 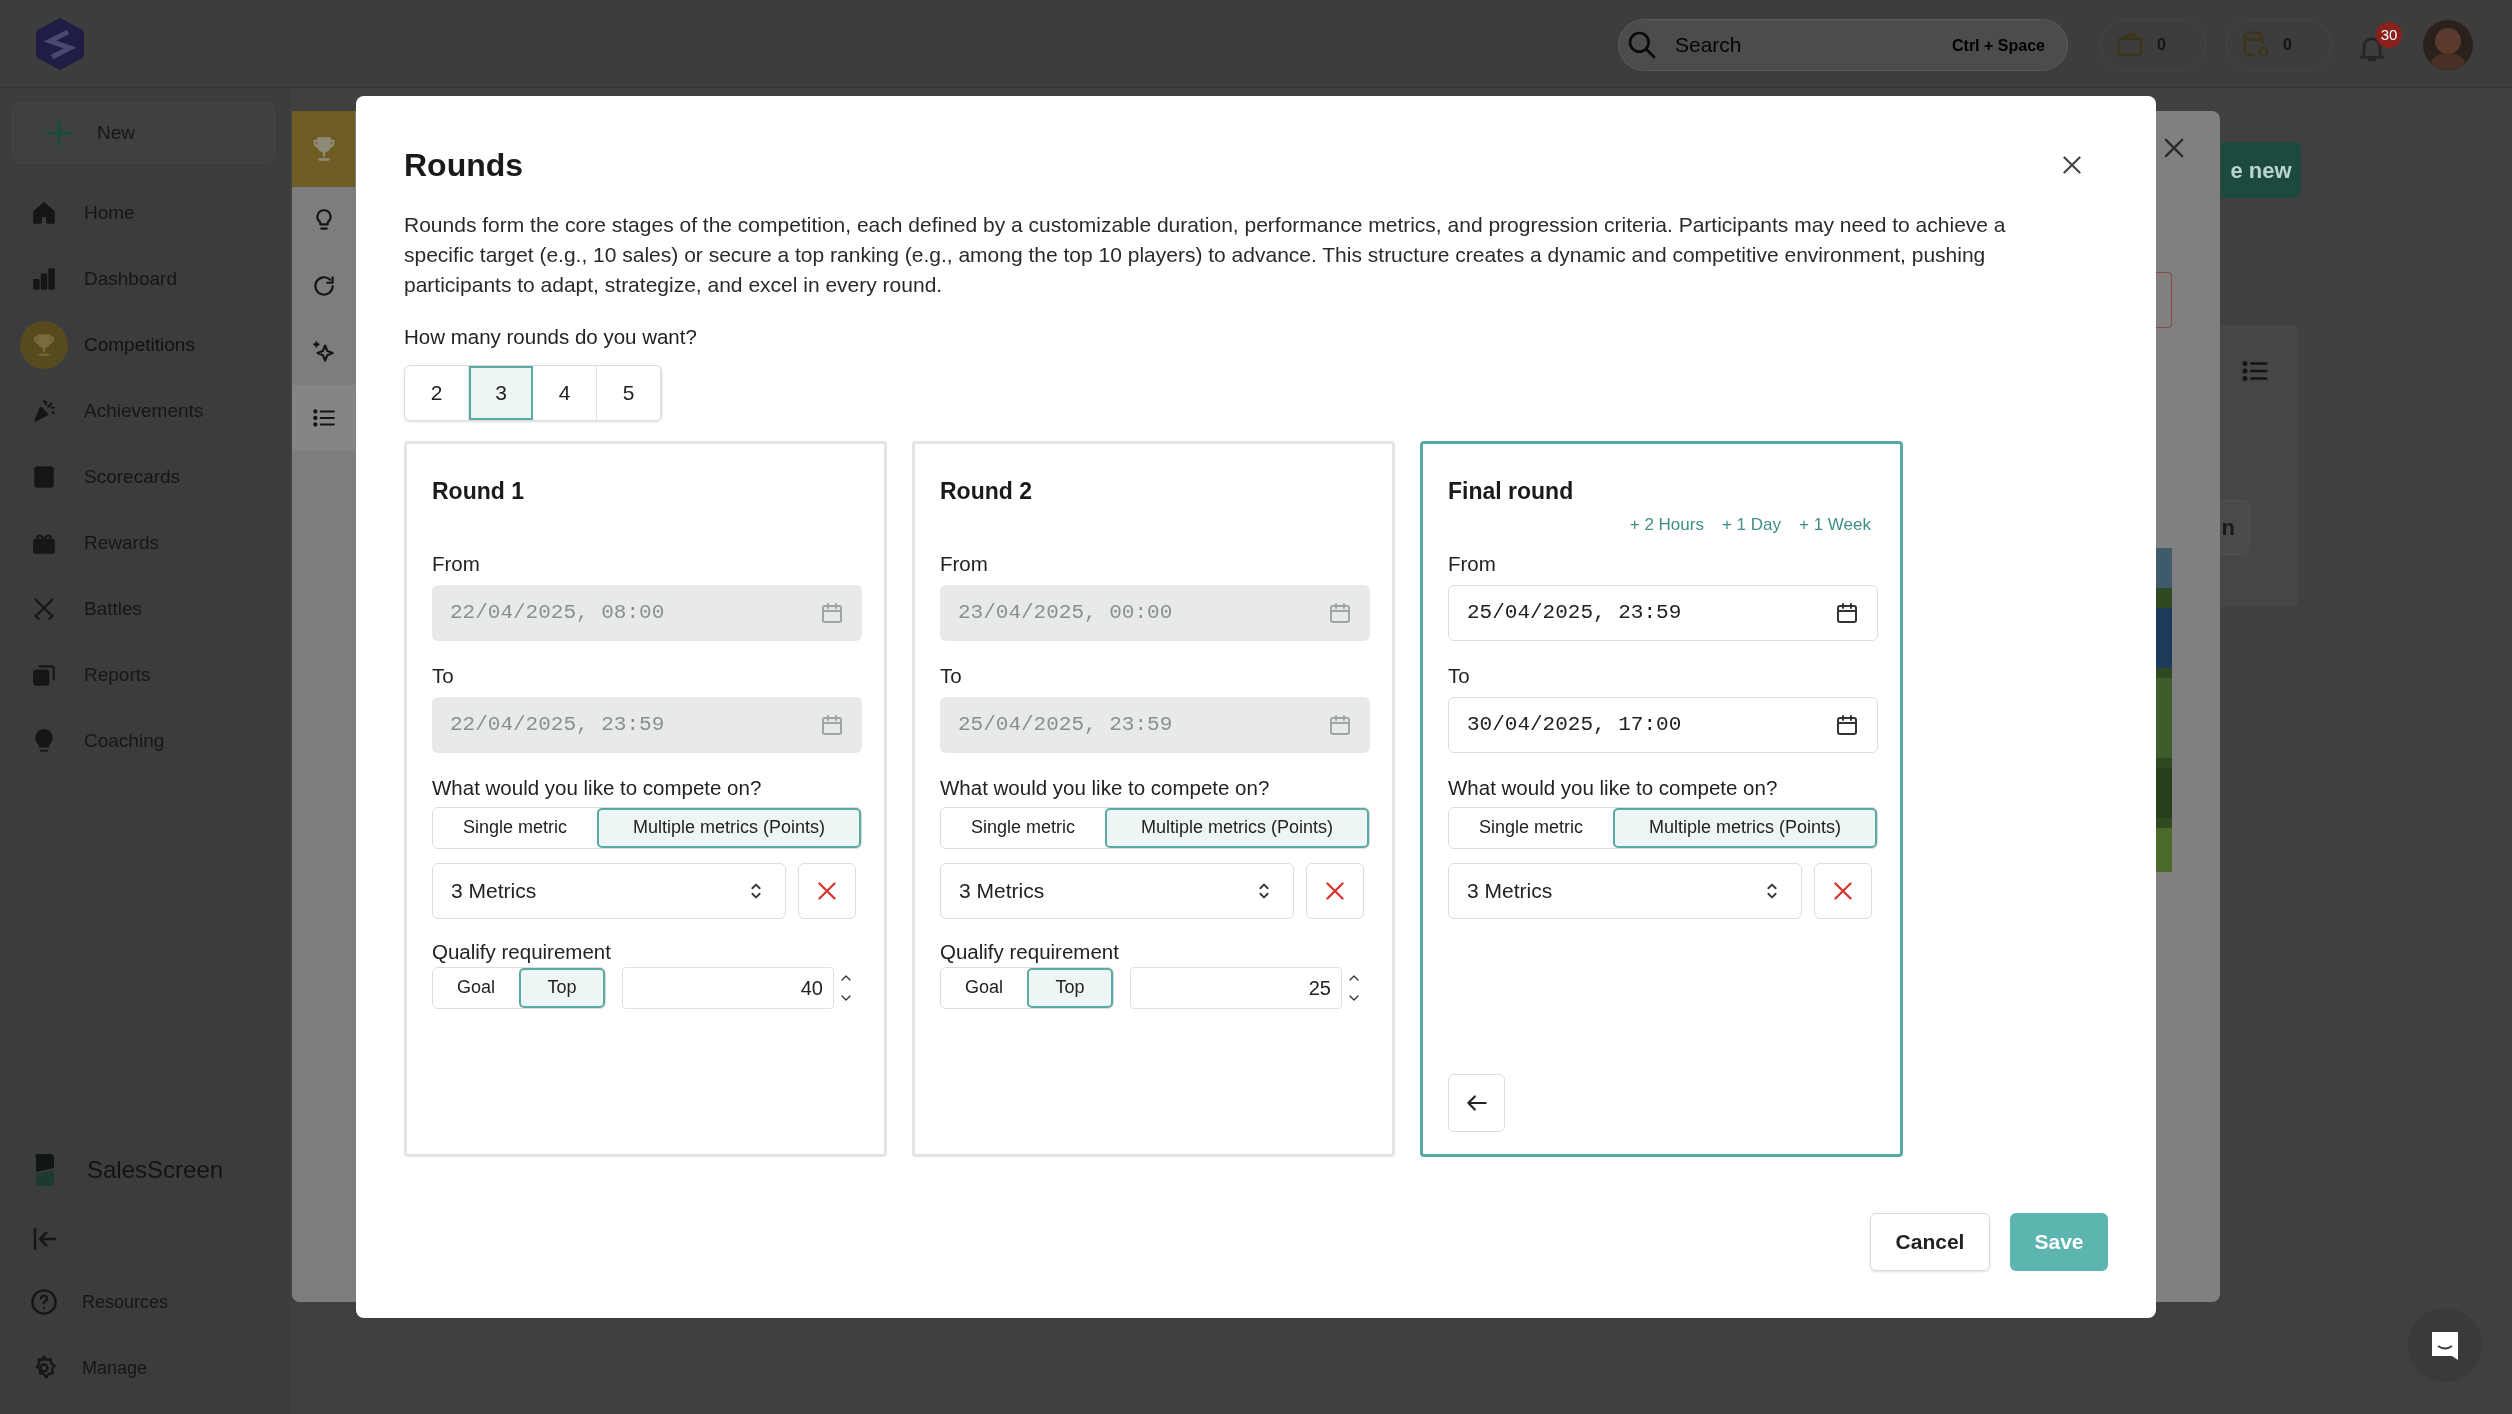 I want to click on rounds-question: How many rounds do you want?, so click(x=551, y=337).